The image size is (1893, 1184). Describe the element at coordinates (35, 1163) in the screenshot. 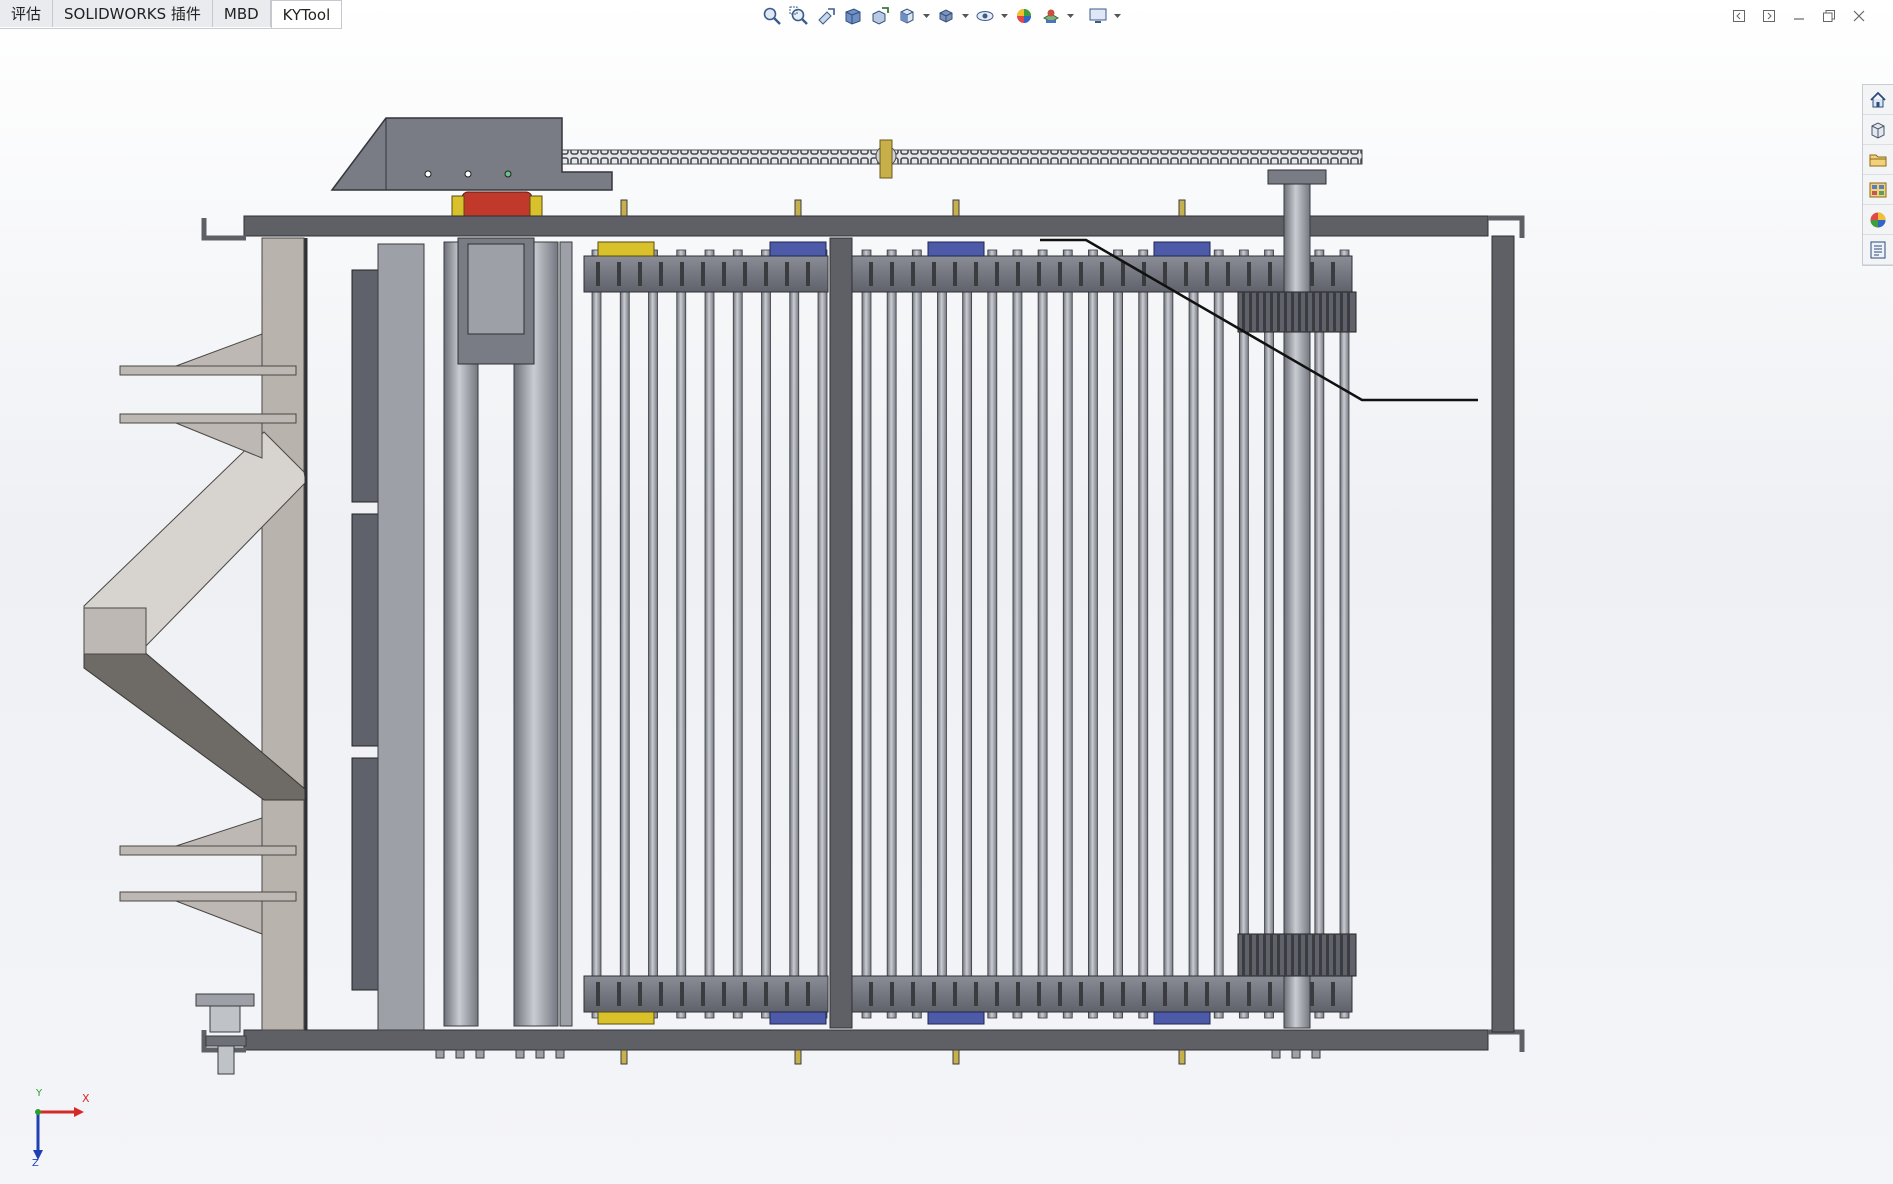

I see `triad-z-label: Z` at that location.